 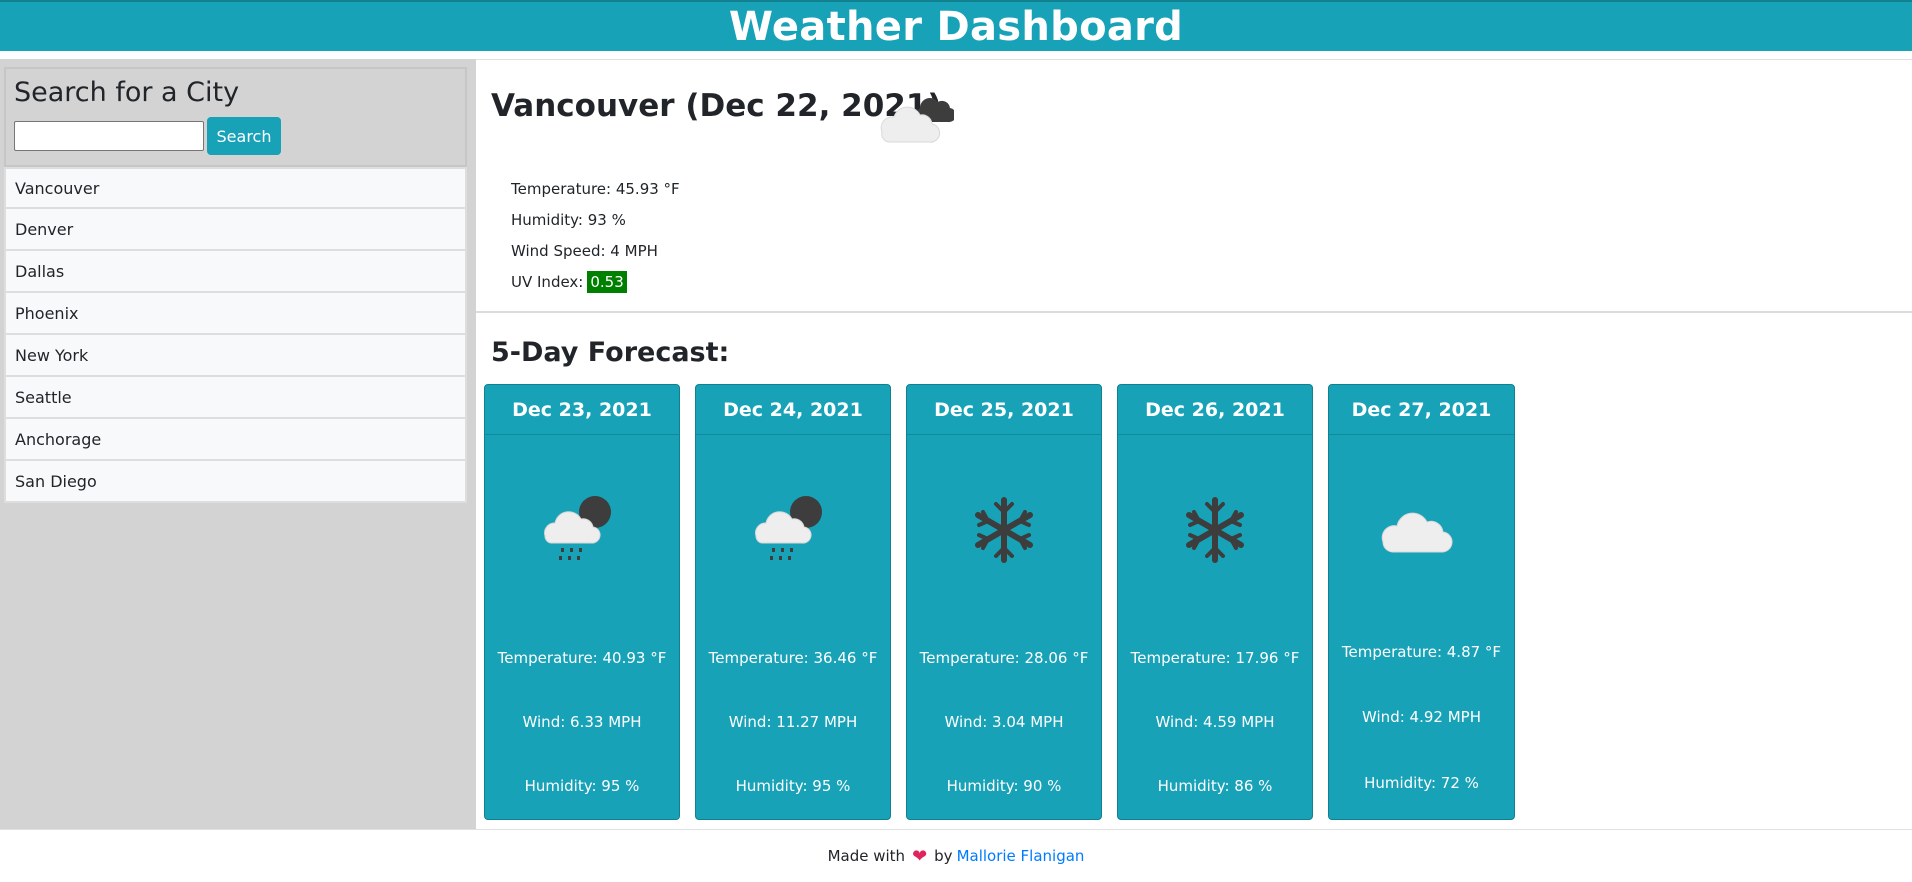 I want to click on current-uv: UV Index: 0.53, so click(x=595, y=281).